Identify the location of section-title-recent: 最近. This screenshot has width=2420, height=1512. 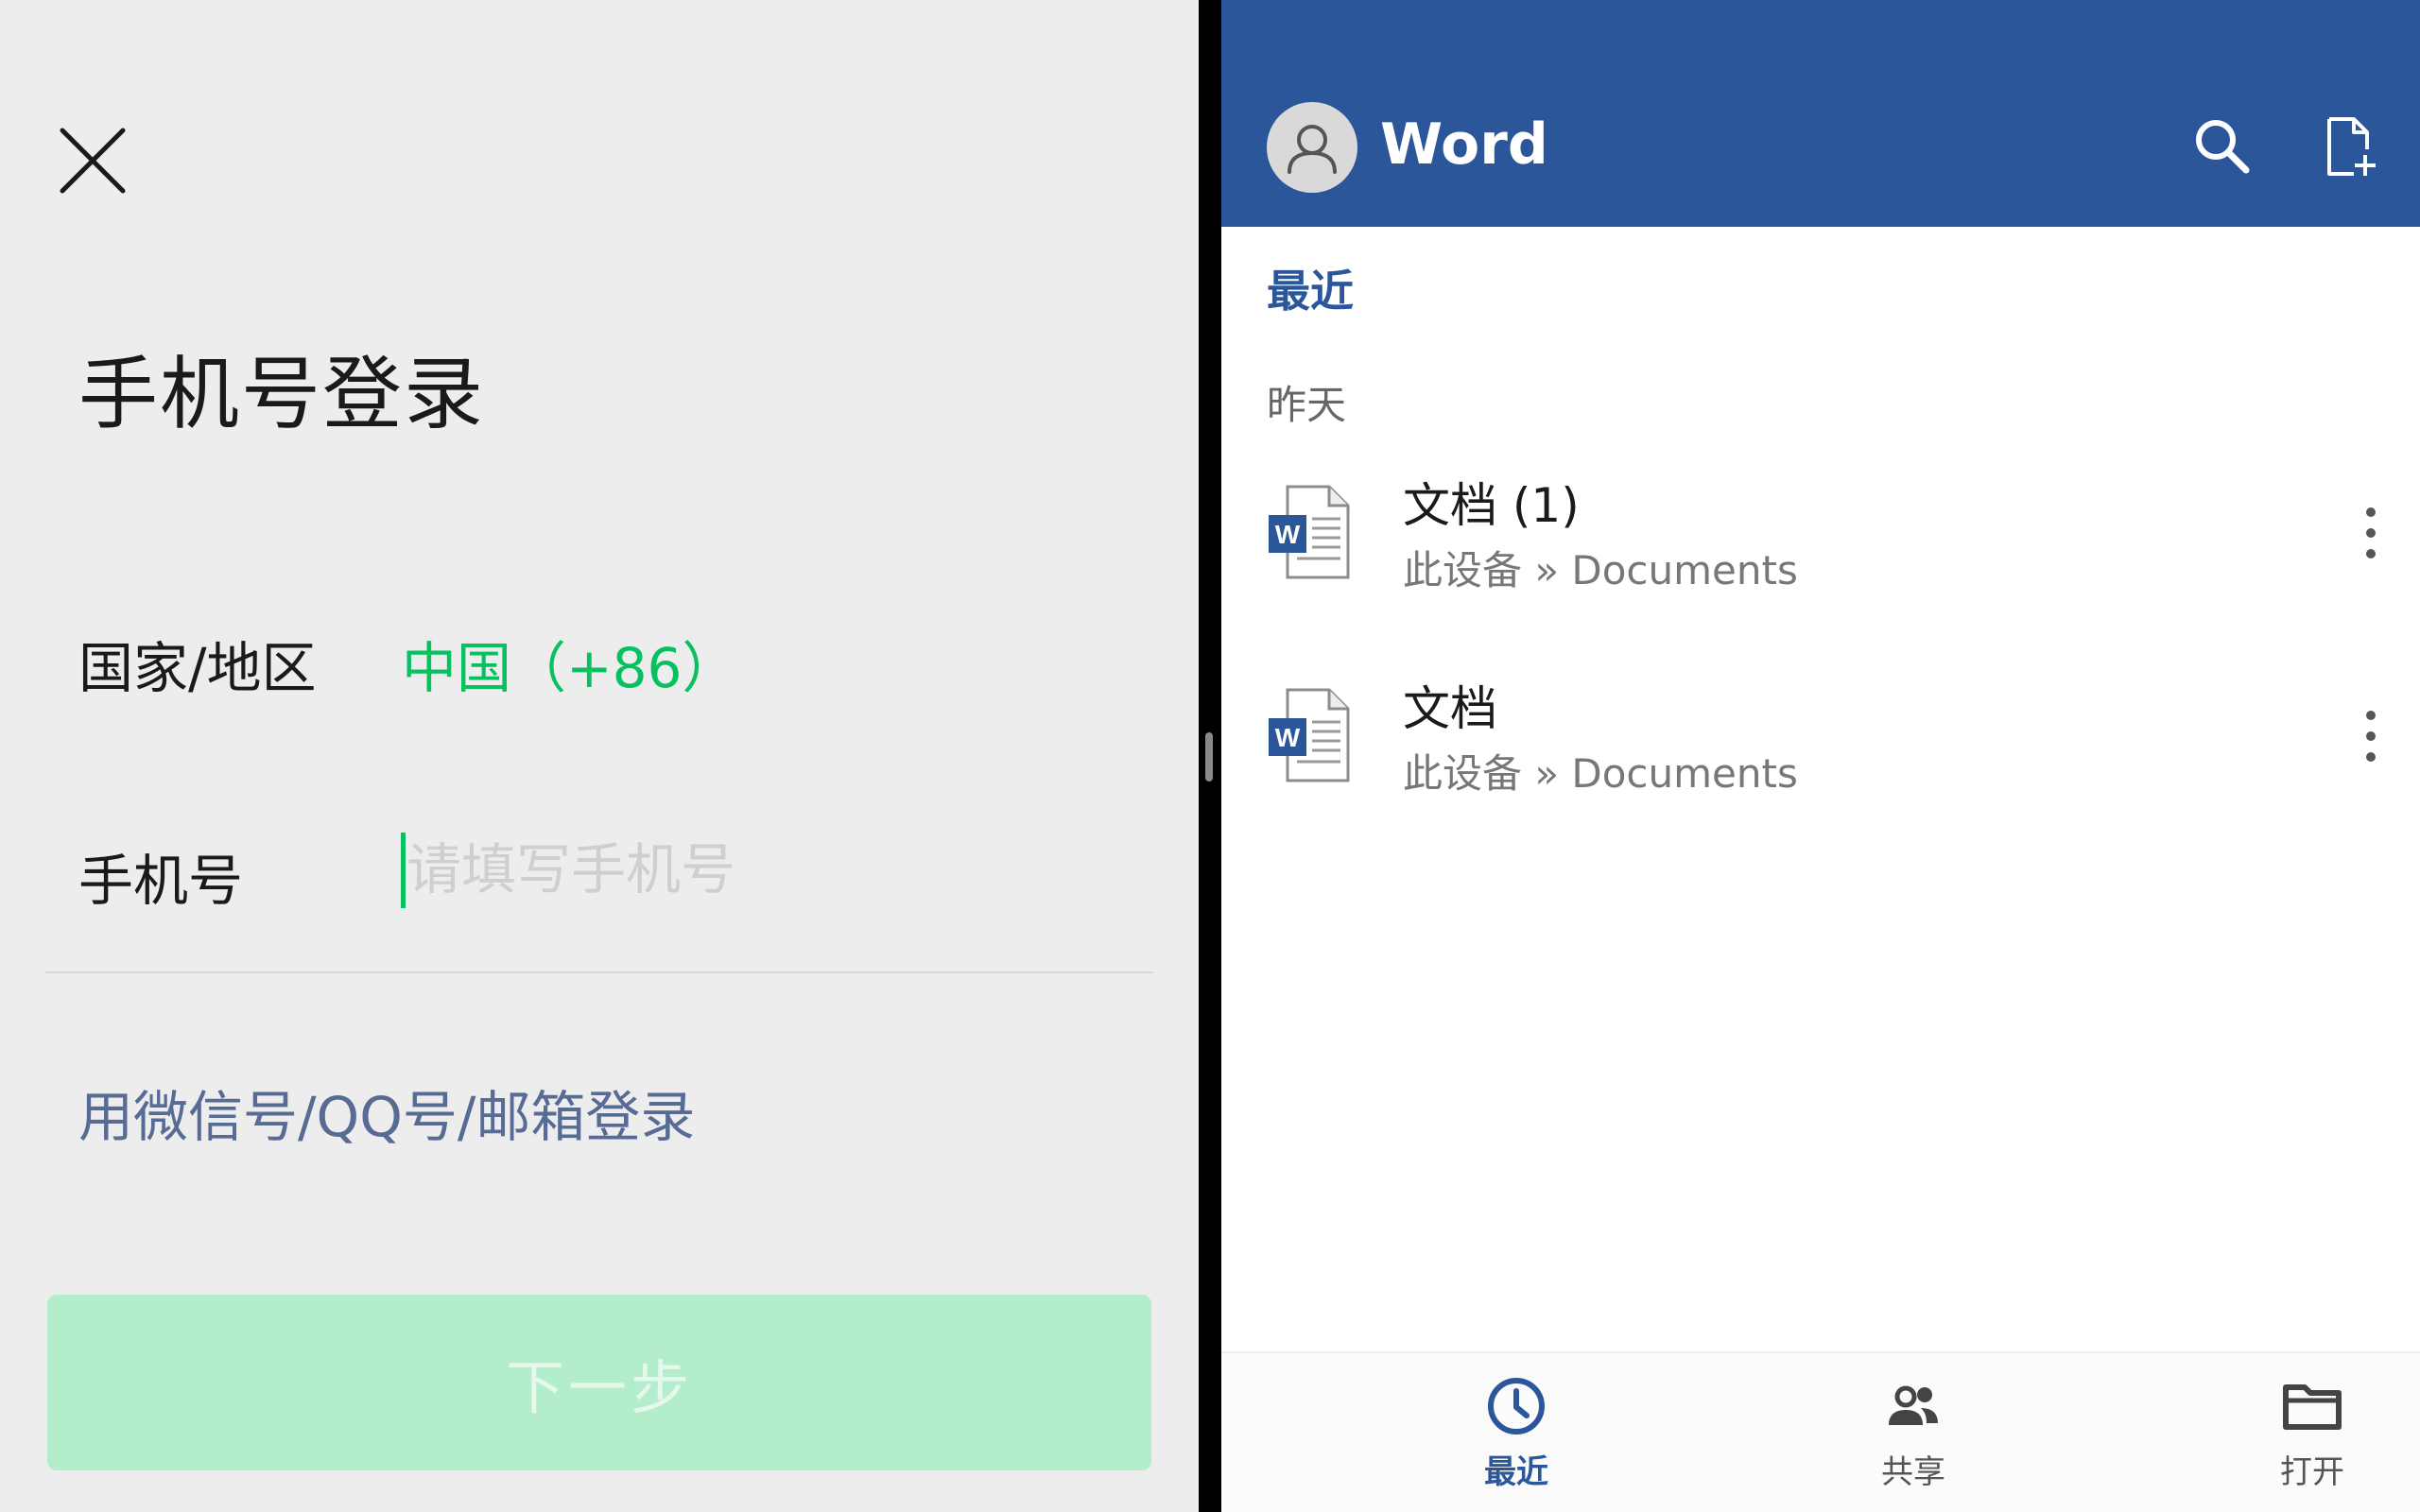
(1310, 291).